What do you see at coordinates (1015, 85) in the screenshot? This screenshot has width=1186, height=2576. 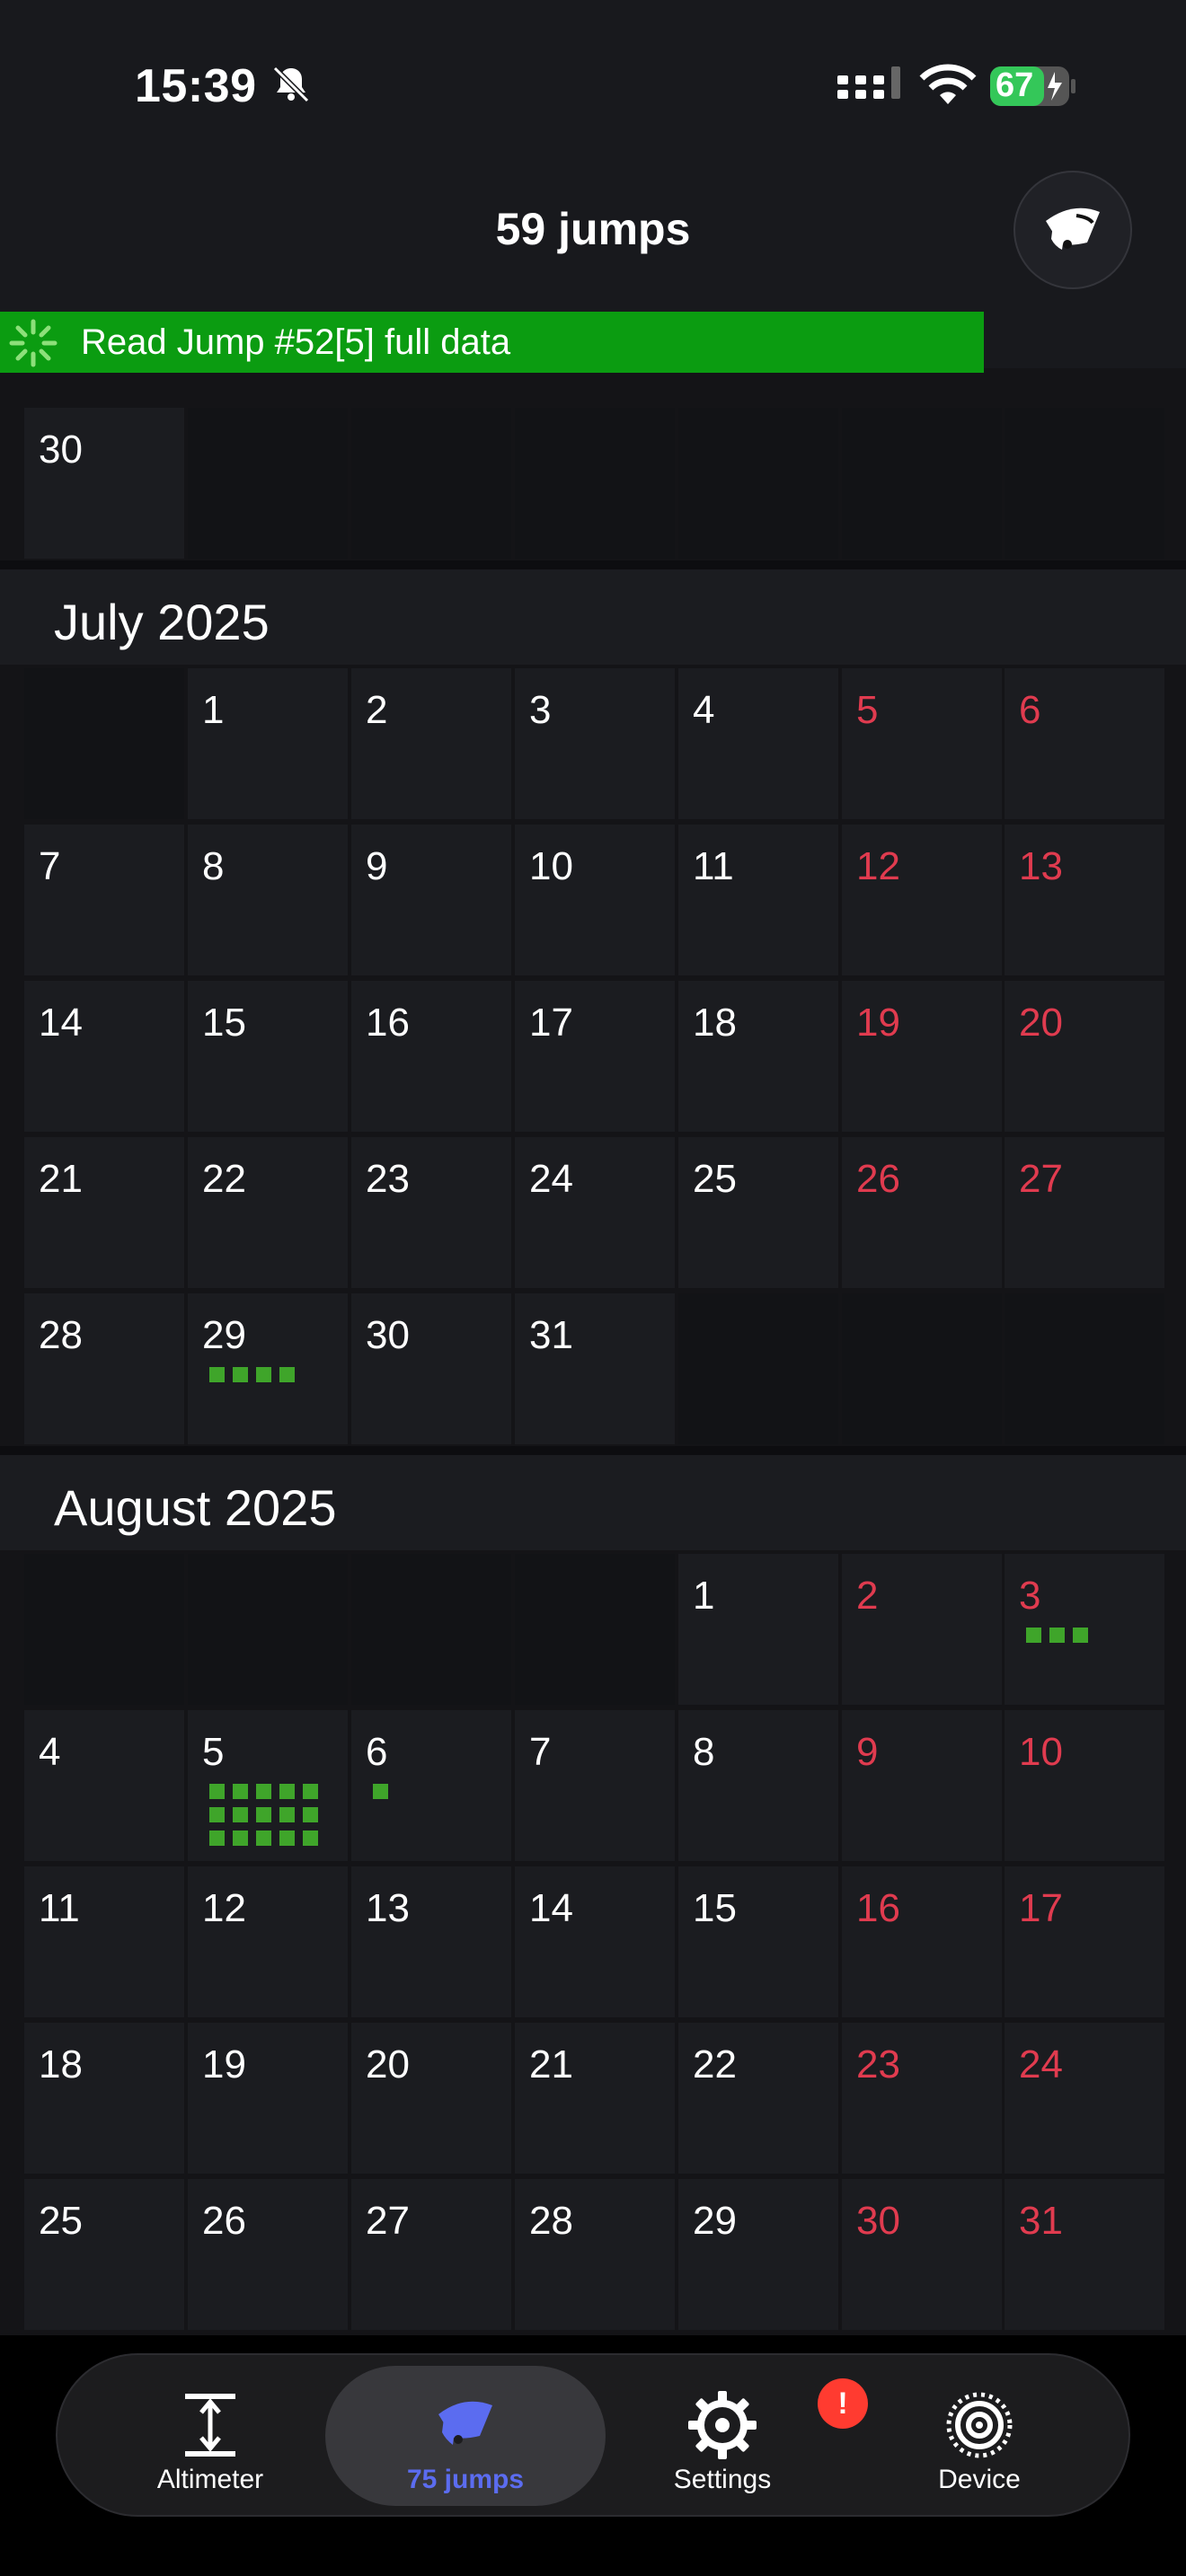 I see `battery-percent: 67` at bounding box center [1015, 85].